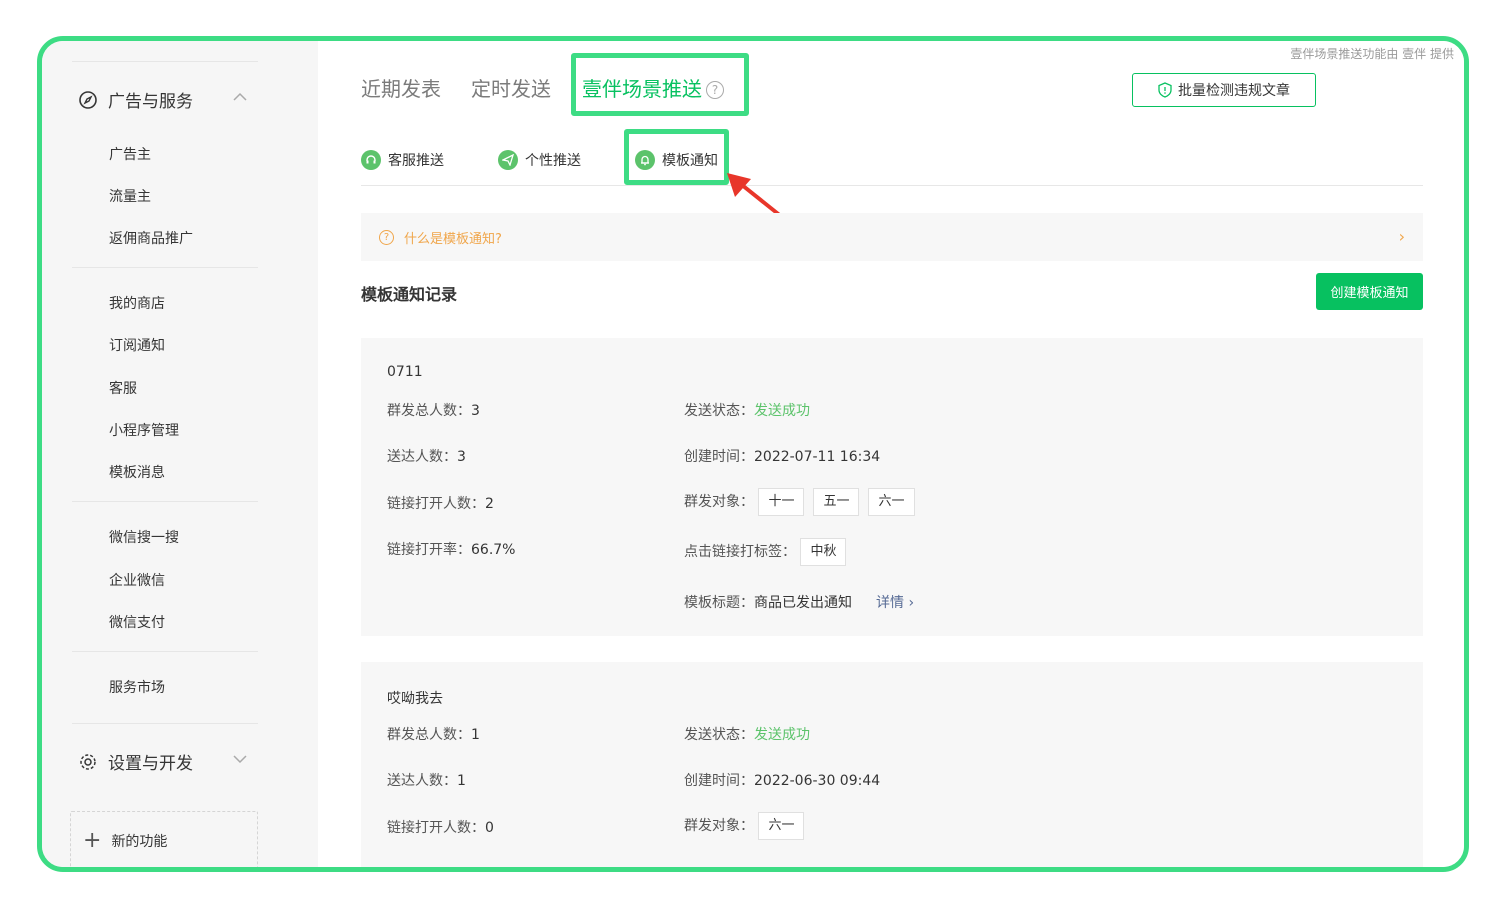  Describe the element at coordinates (440, 828) in the screenshot. I see `record-opened: 链接打开人数：0` at that location.